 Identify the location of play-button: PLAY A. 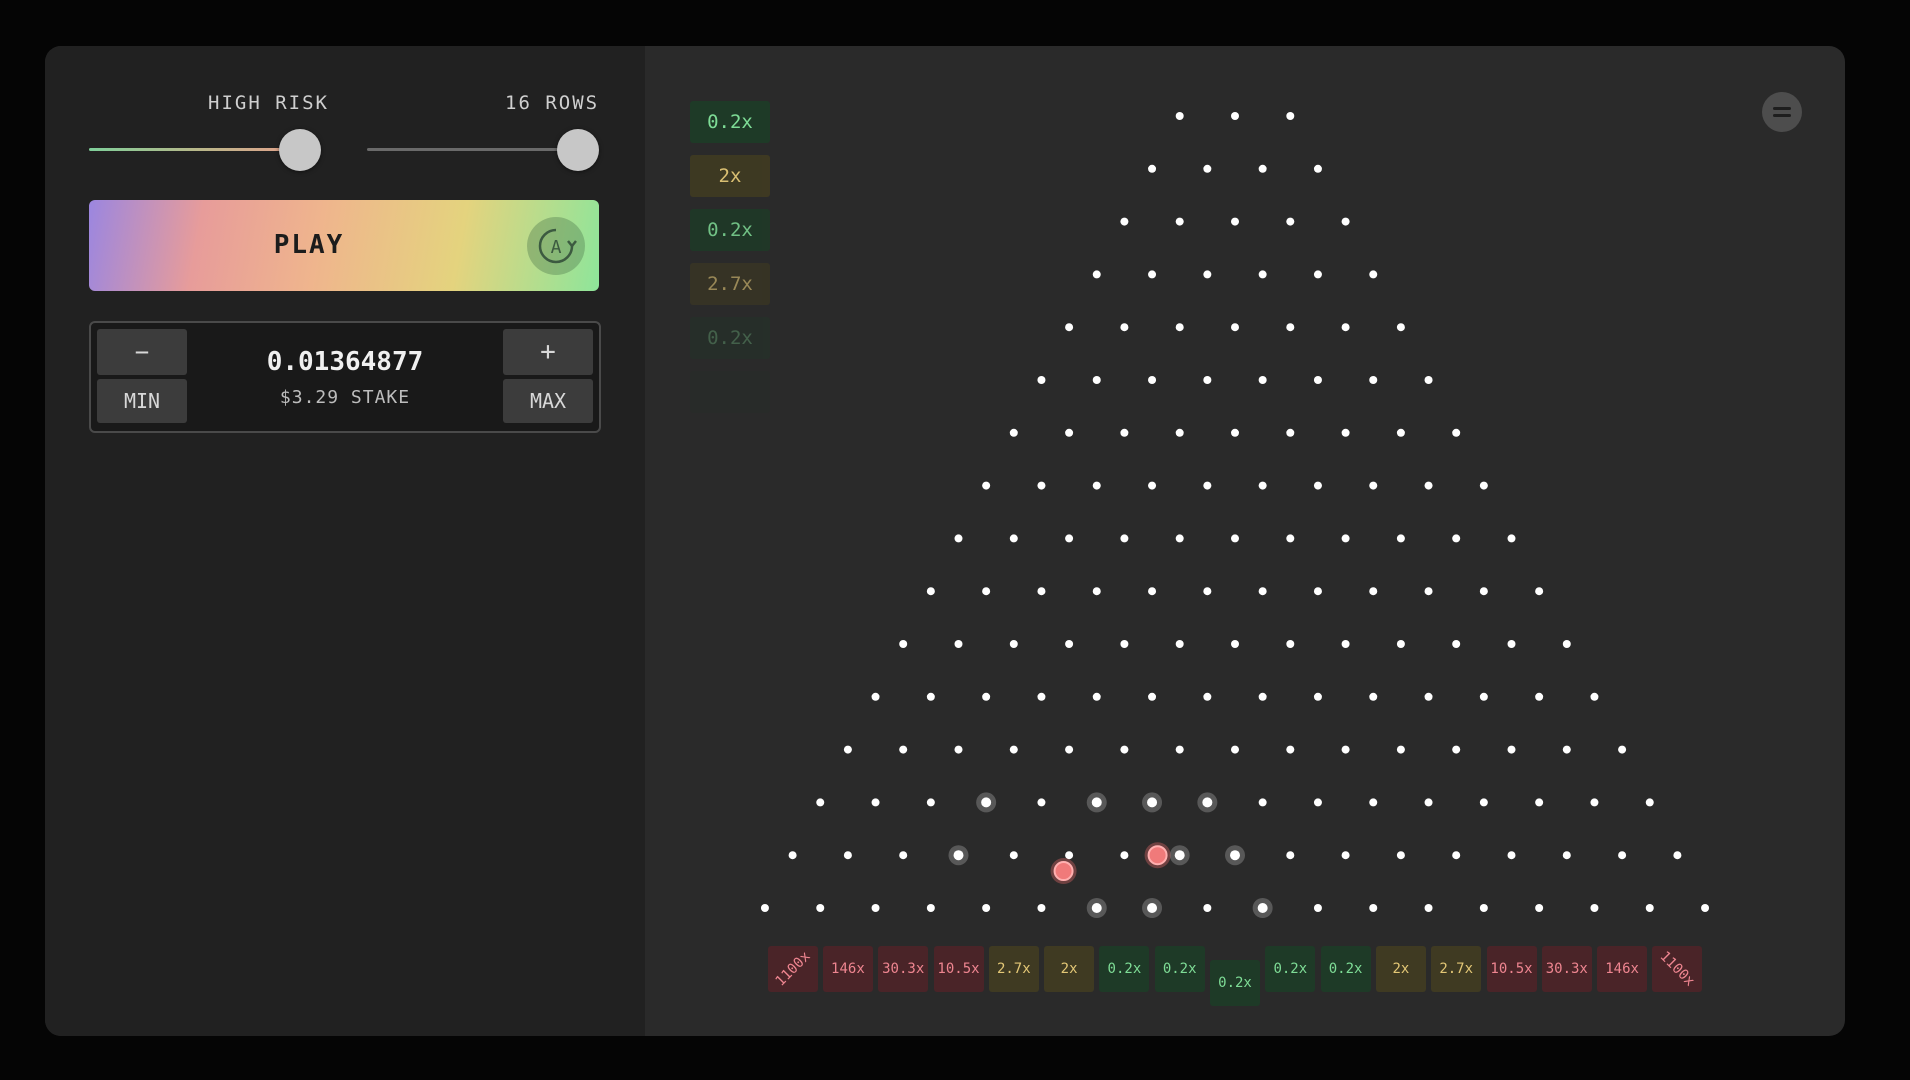
(344, 245).